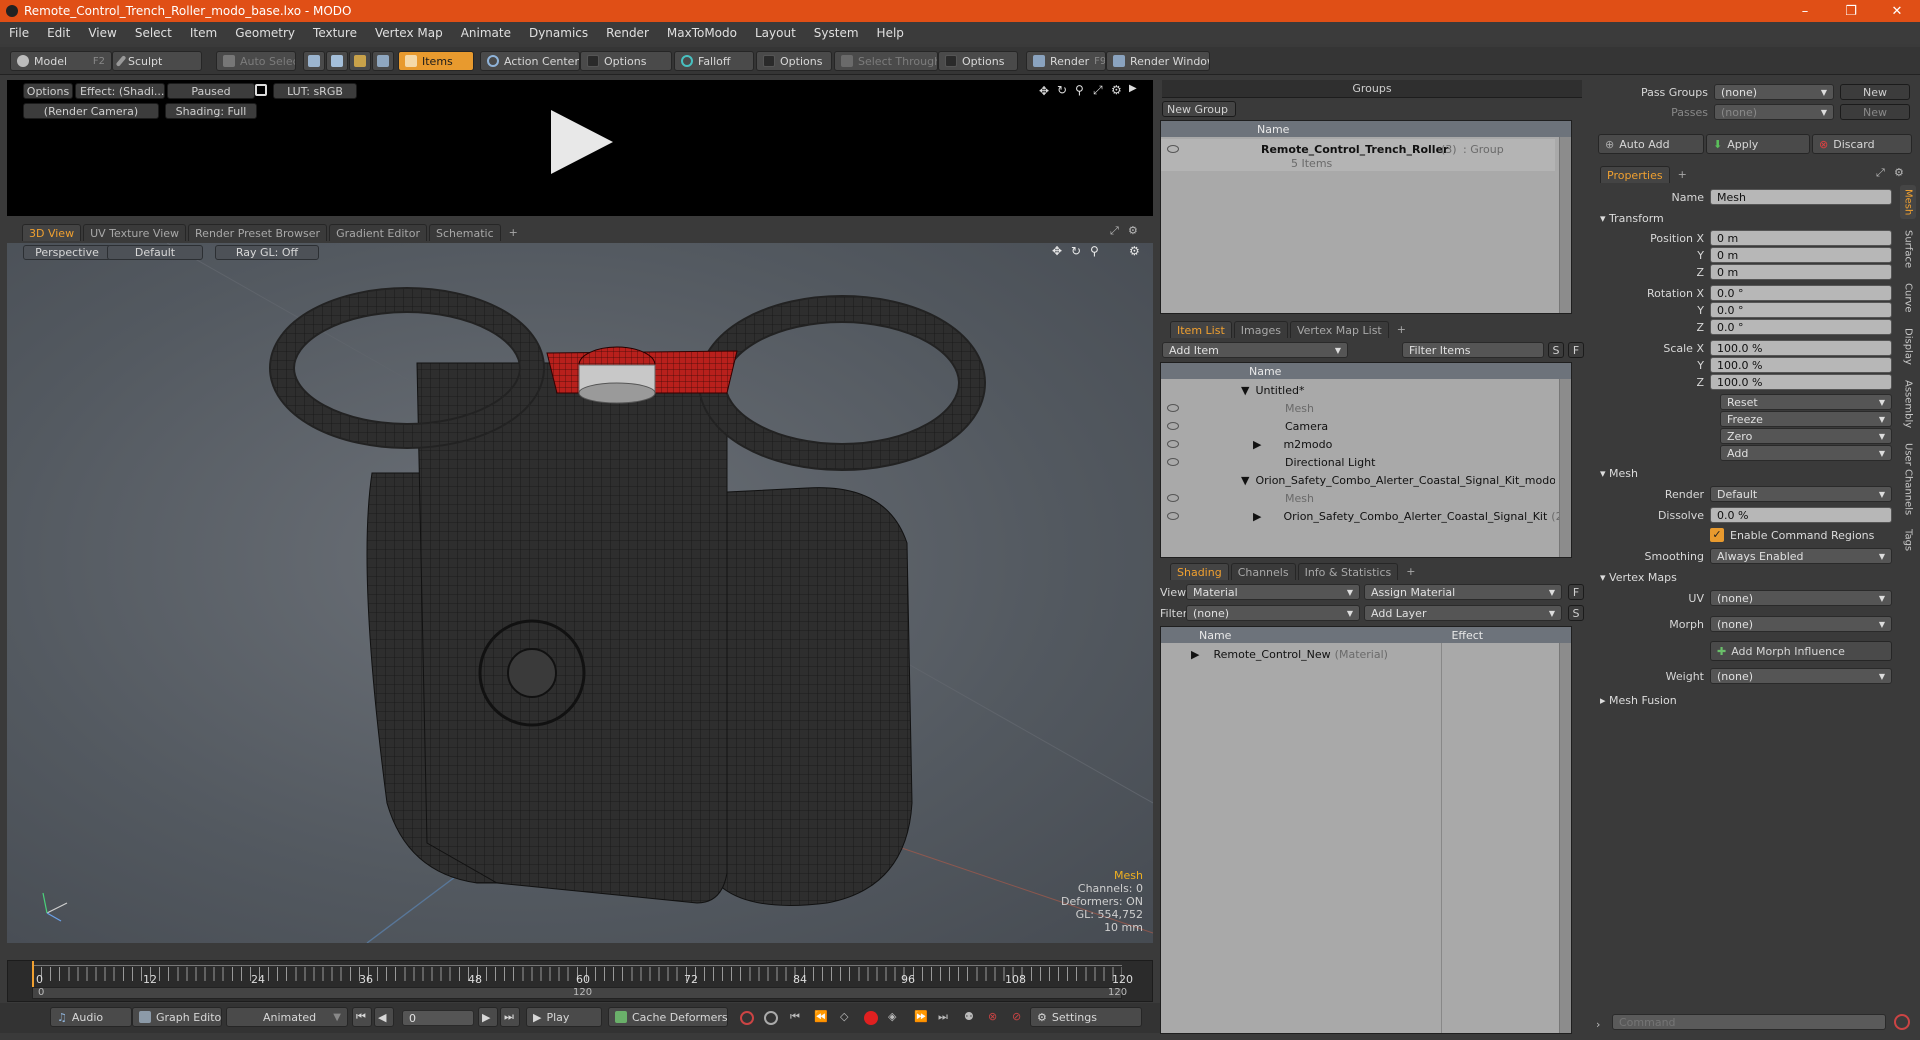 The height and width of the screenshot is (1040, 1920). Describe the element at coordinates (67, 252) in the screenshot. I see `perspective-dropdown: Perspective` at that location.